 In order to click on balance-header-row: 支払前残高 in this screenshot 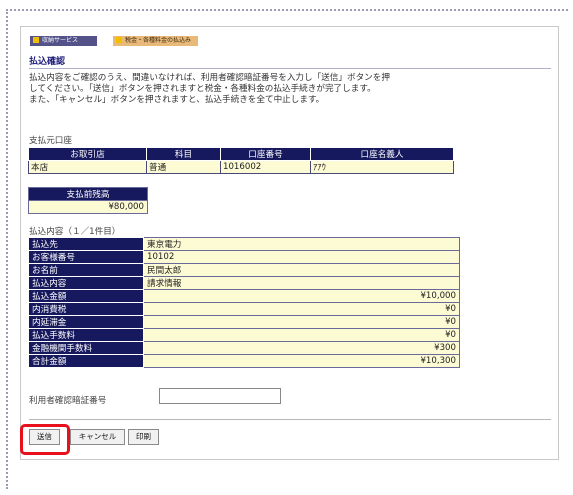, I will do `click(88, 194)`.